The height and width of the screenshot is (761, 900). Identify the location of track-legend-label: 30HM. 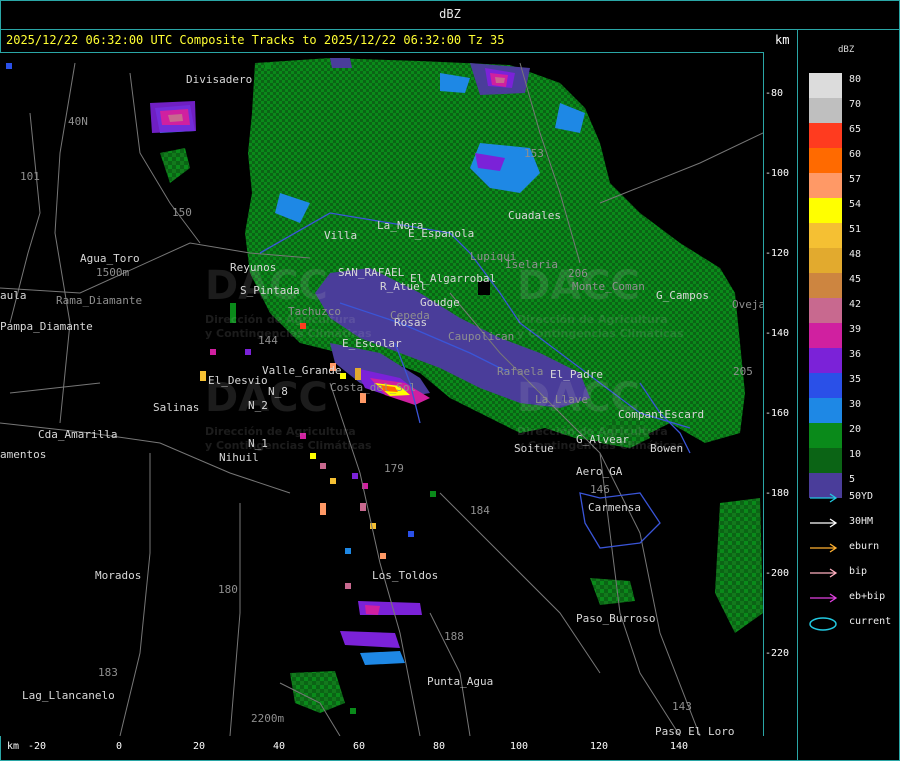
(861, 521).